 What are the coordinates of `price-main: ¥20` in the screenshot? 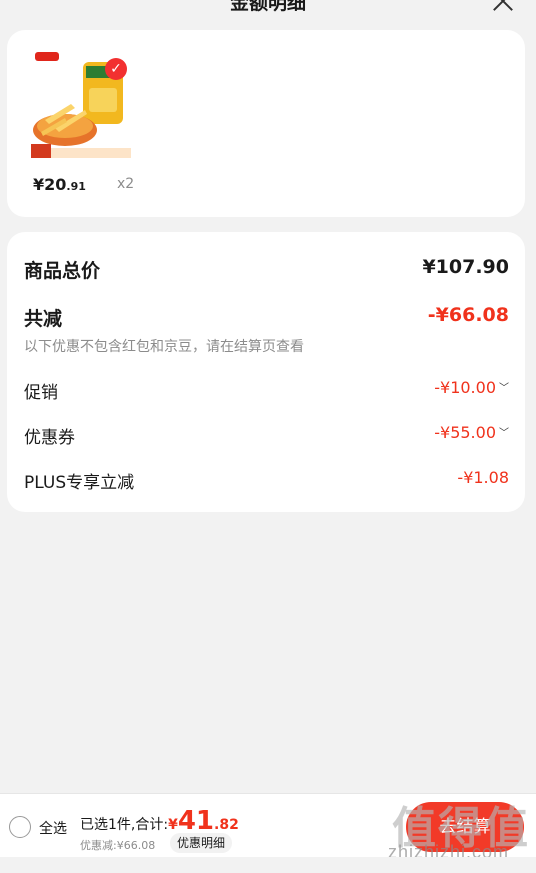 It's located at (50, 184).